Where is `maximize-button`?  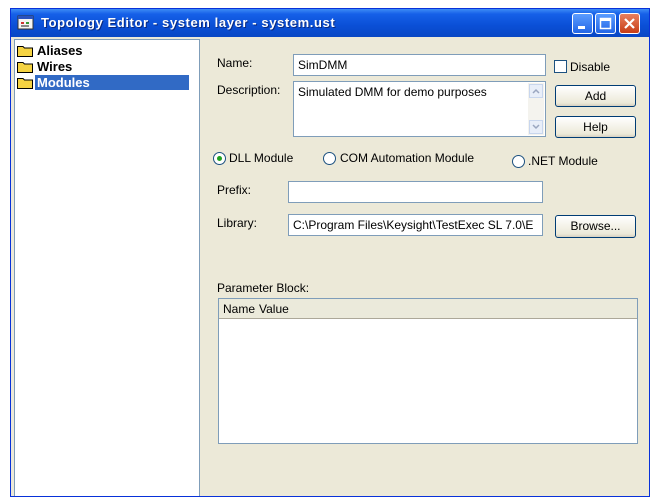 maximize-button is located at coordinates (605, 23).